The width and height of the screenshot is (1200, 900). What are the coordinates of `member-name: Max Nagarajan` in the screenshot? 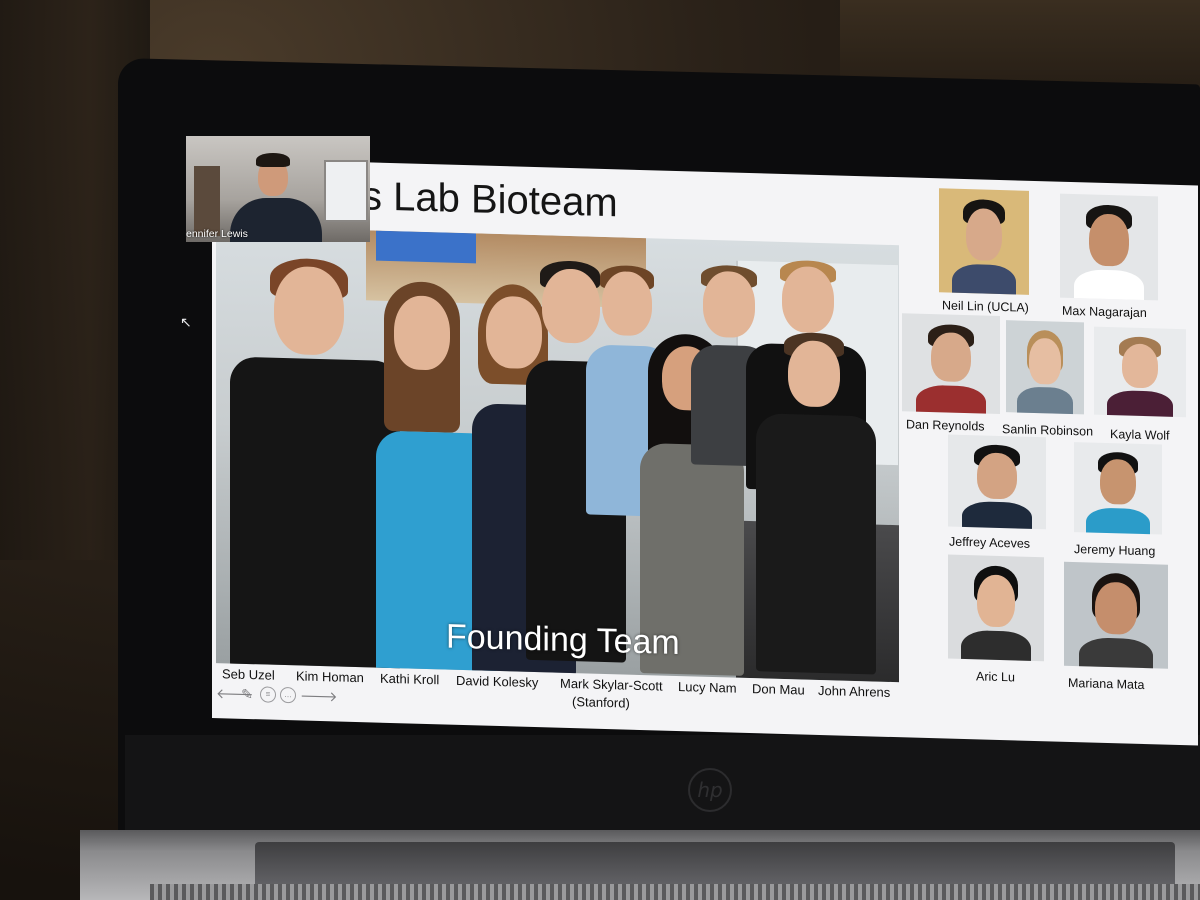 It's located at (1104, 312).